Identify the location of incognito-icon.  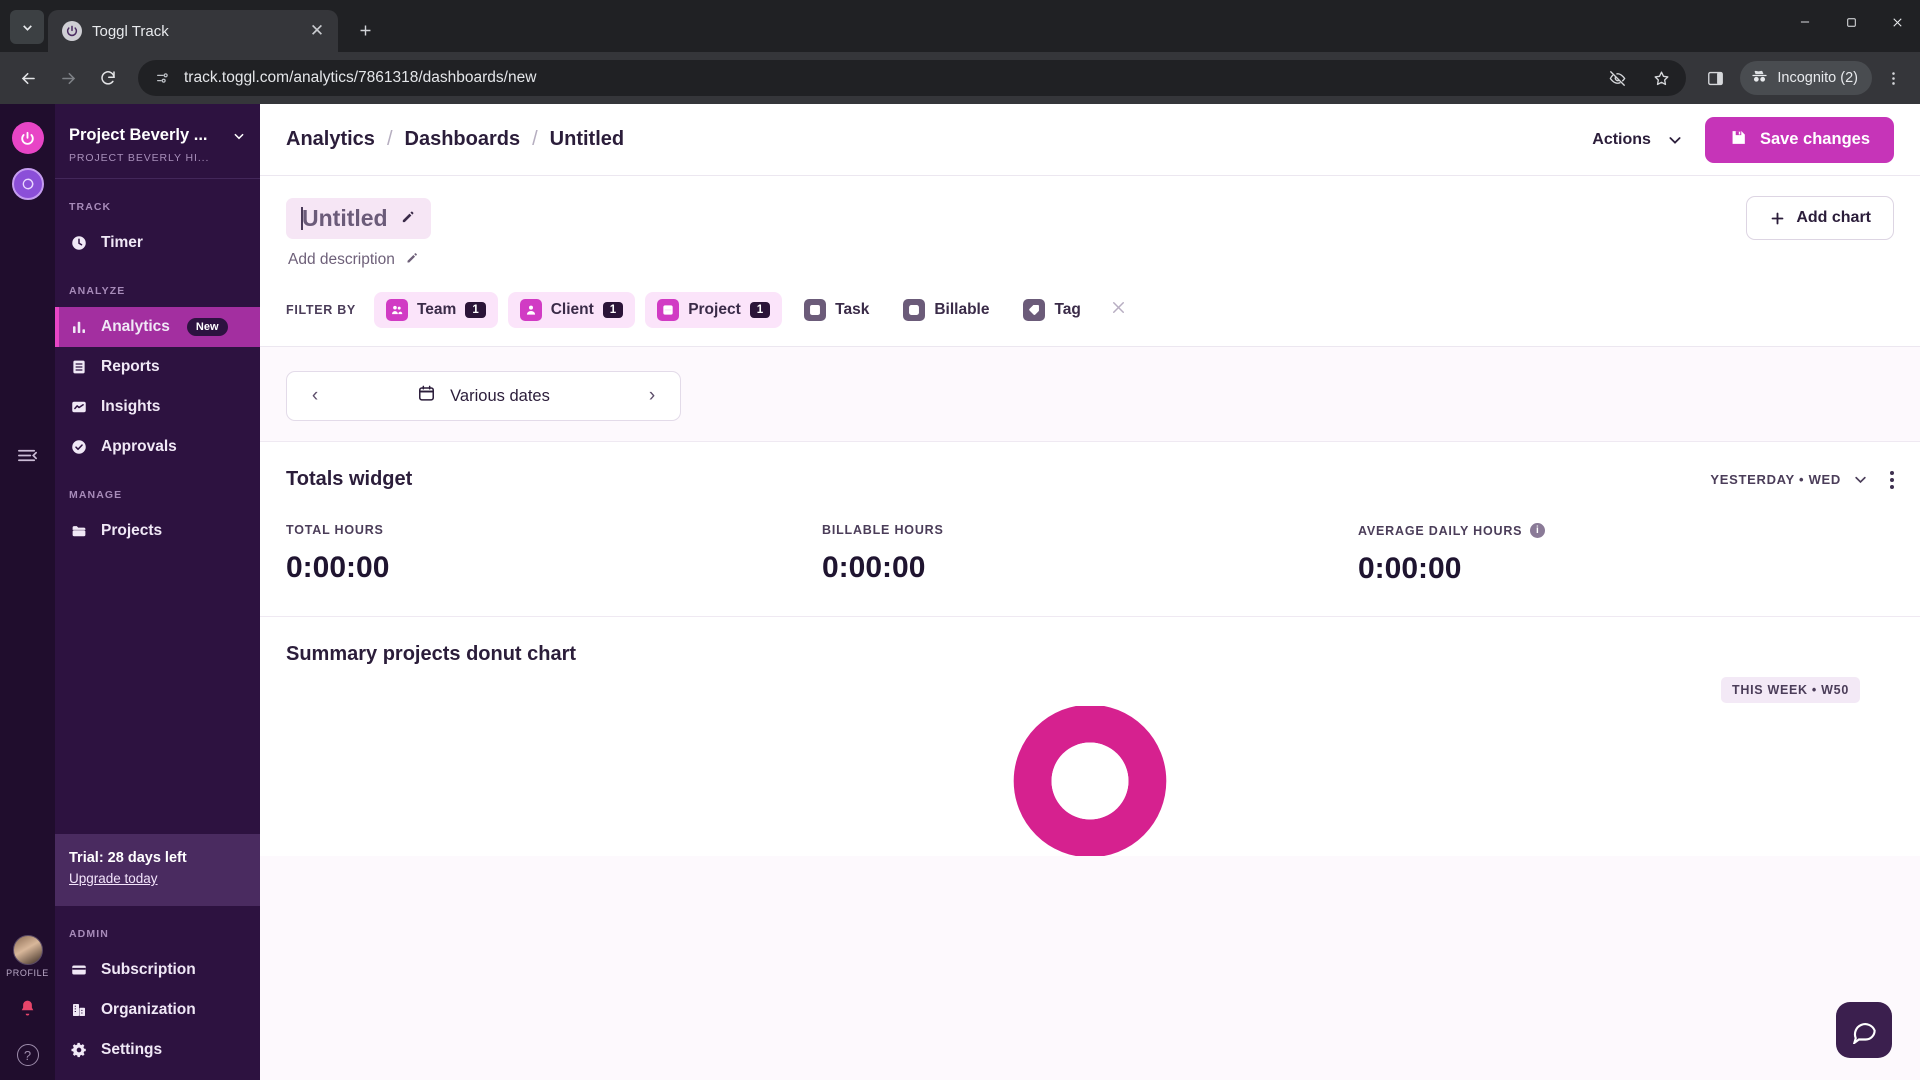
(1759, 78).